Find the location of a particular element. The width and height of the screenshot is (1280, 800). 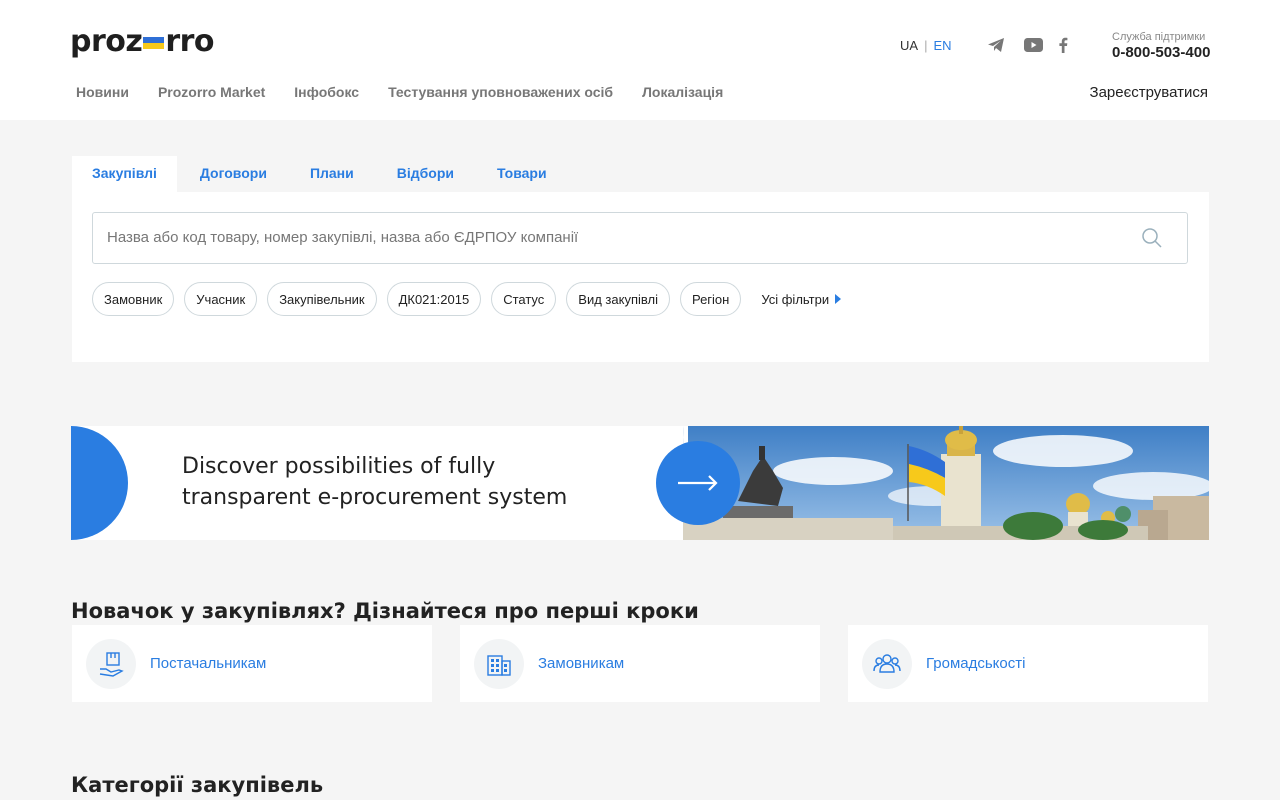

lang-ua: UA is located at coordinates (909, 45).